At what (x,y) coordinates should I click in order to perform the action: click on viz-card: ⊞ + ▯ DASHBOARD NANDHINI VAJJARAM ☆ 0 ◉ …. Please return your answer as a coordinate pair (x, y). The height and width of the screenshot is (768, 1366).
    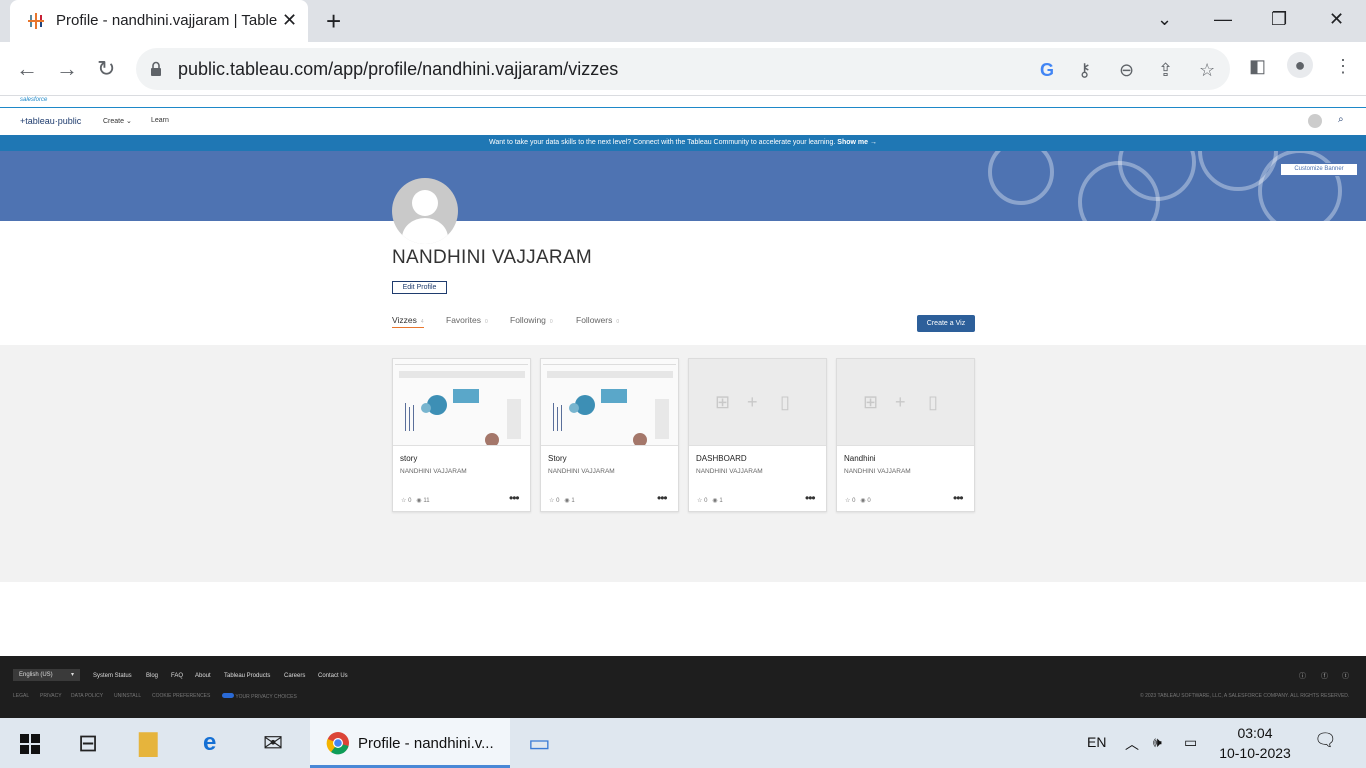
    Looking at the image, I should click on (757, 435).